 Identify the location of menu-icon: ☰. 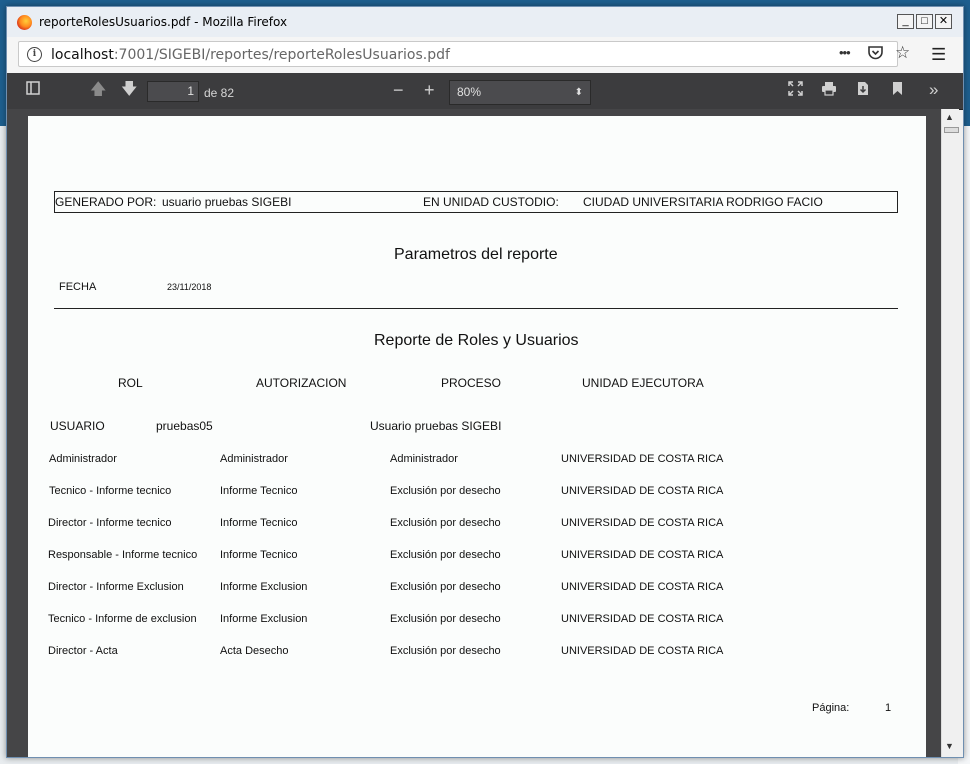
(938, 55).